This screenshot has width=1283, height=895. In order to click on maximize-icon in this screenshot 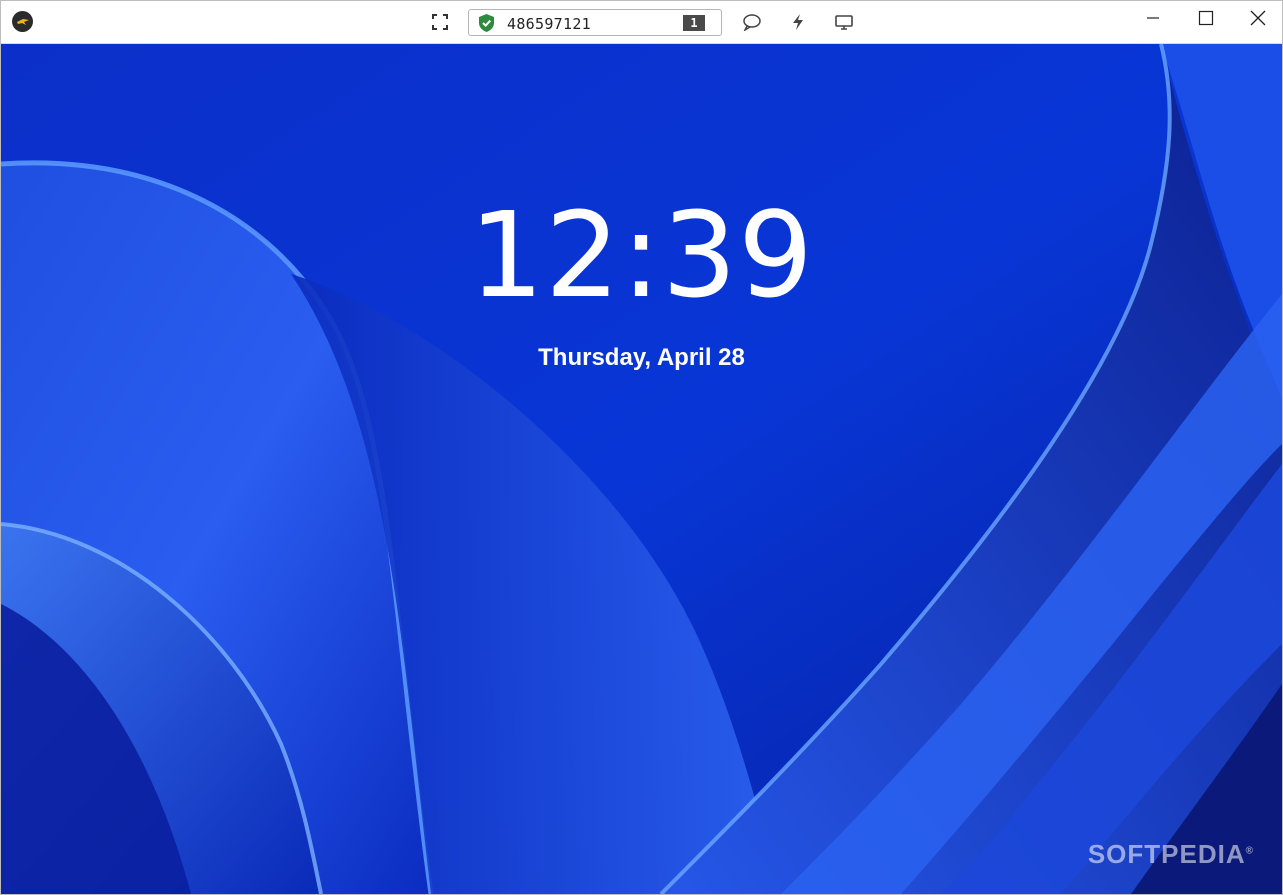, I will do `click(1206, 18)`.